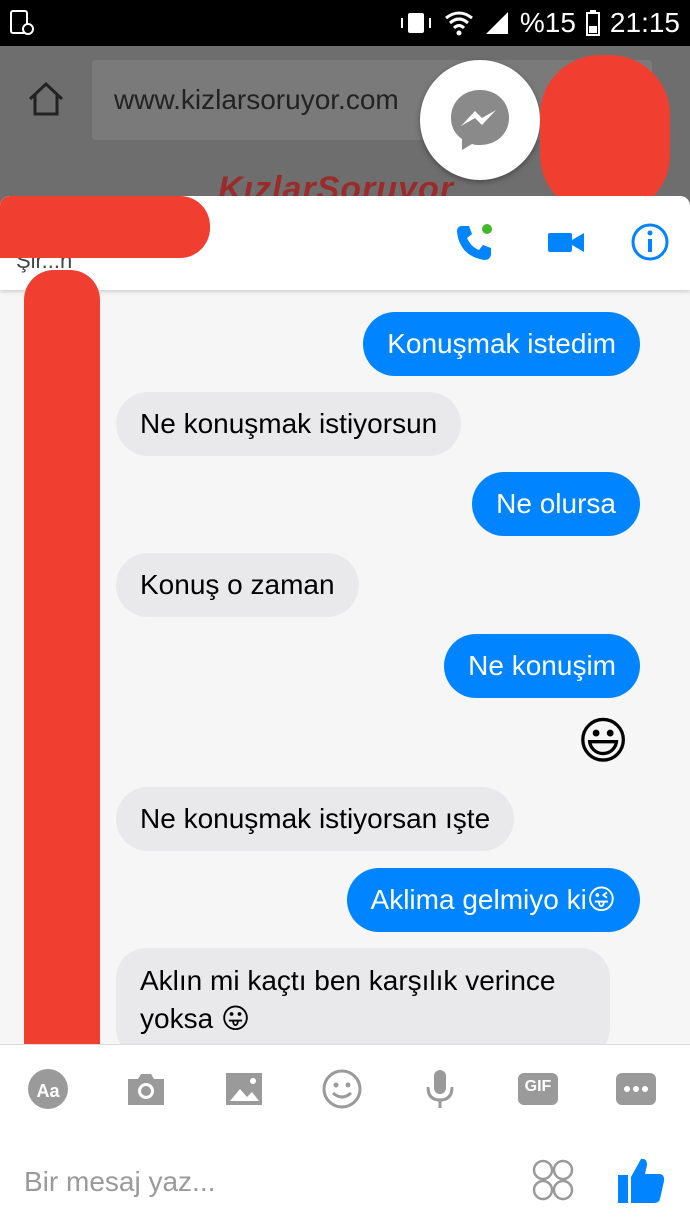 Image resolution: width=690 pixels, height=1228 pixels. Describe the element at coordinates (315, 819) in the screenshot. I see `message-incoming: Ne konuşmak istiyorsan ışte` at that location.